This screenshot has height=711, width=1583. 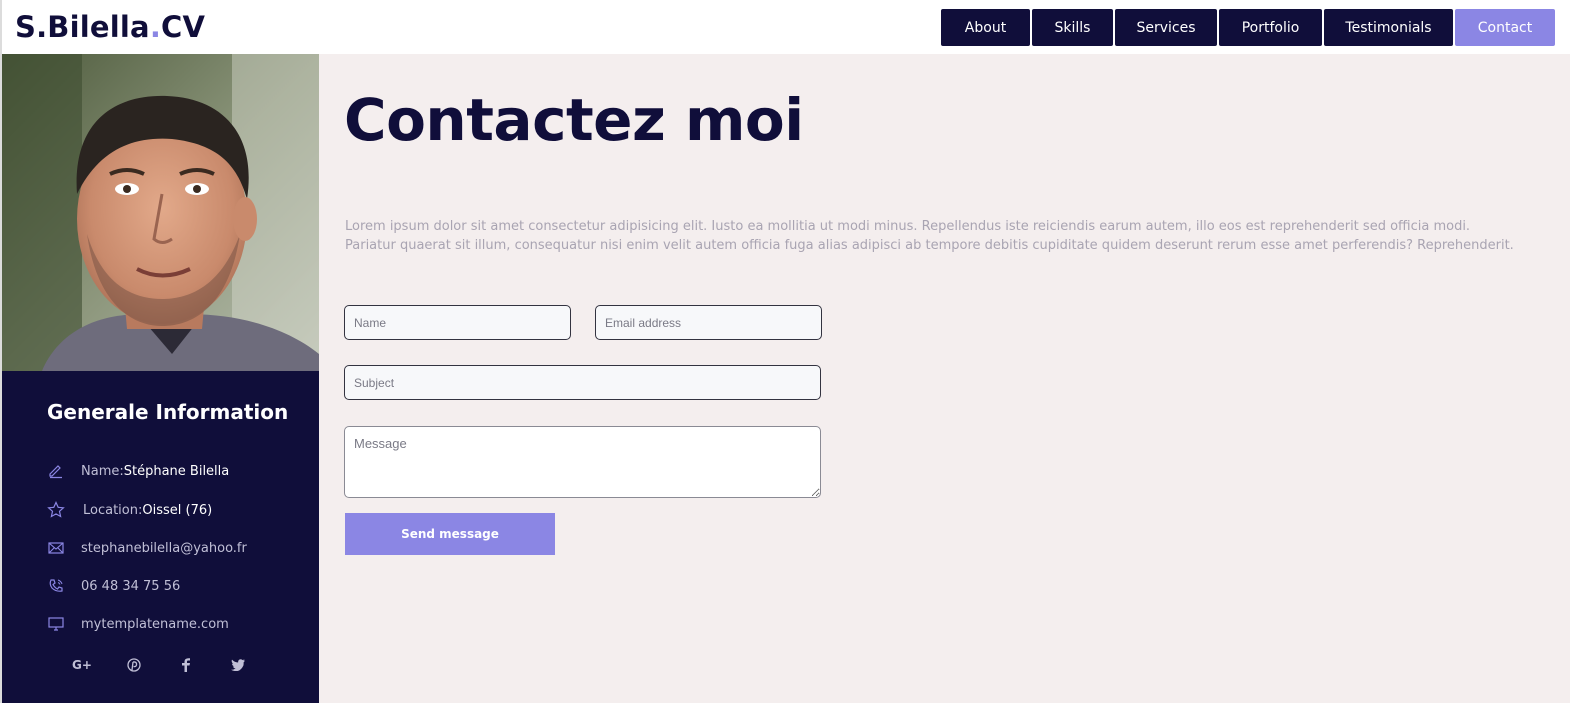 I want to click on info-location-label: Location:, so click(x=113, y=510).